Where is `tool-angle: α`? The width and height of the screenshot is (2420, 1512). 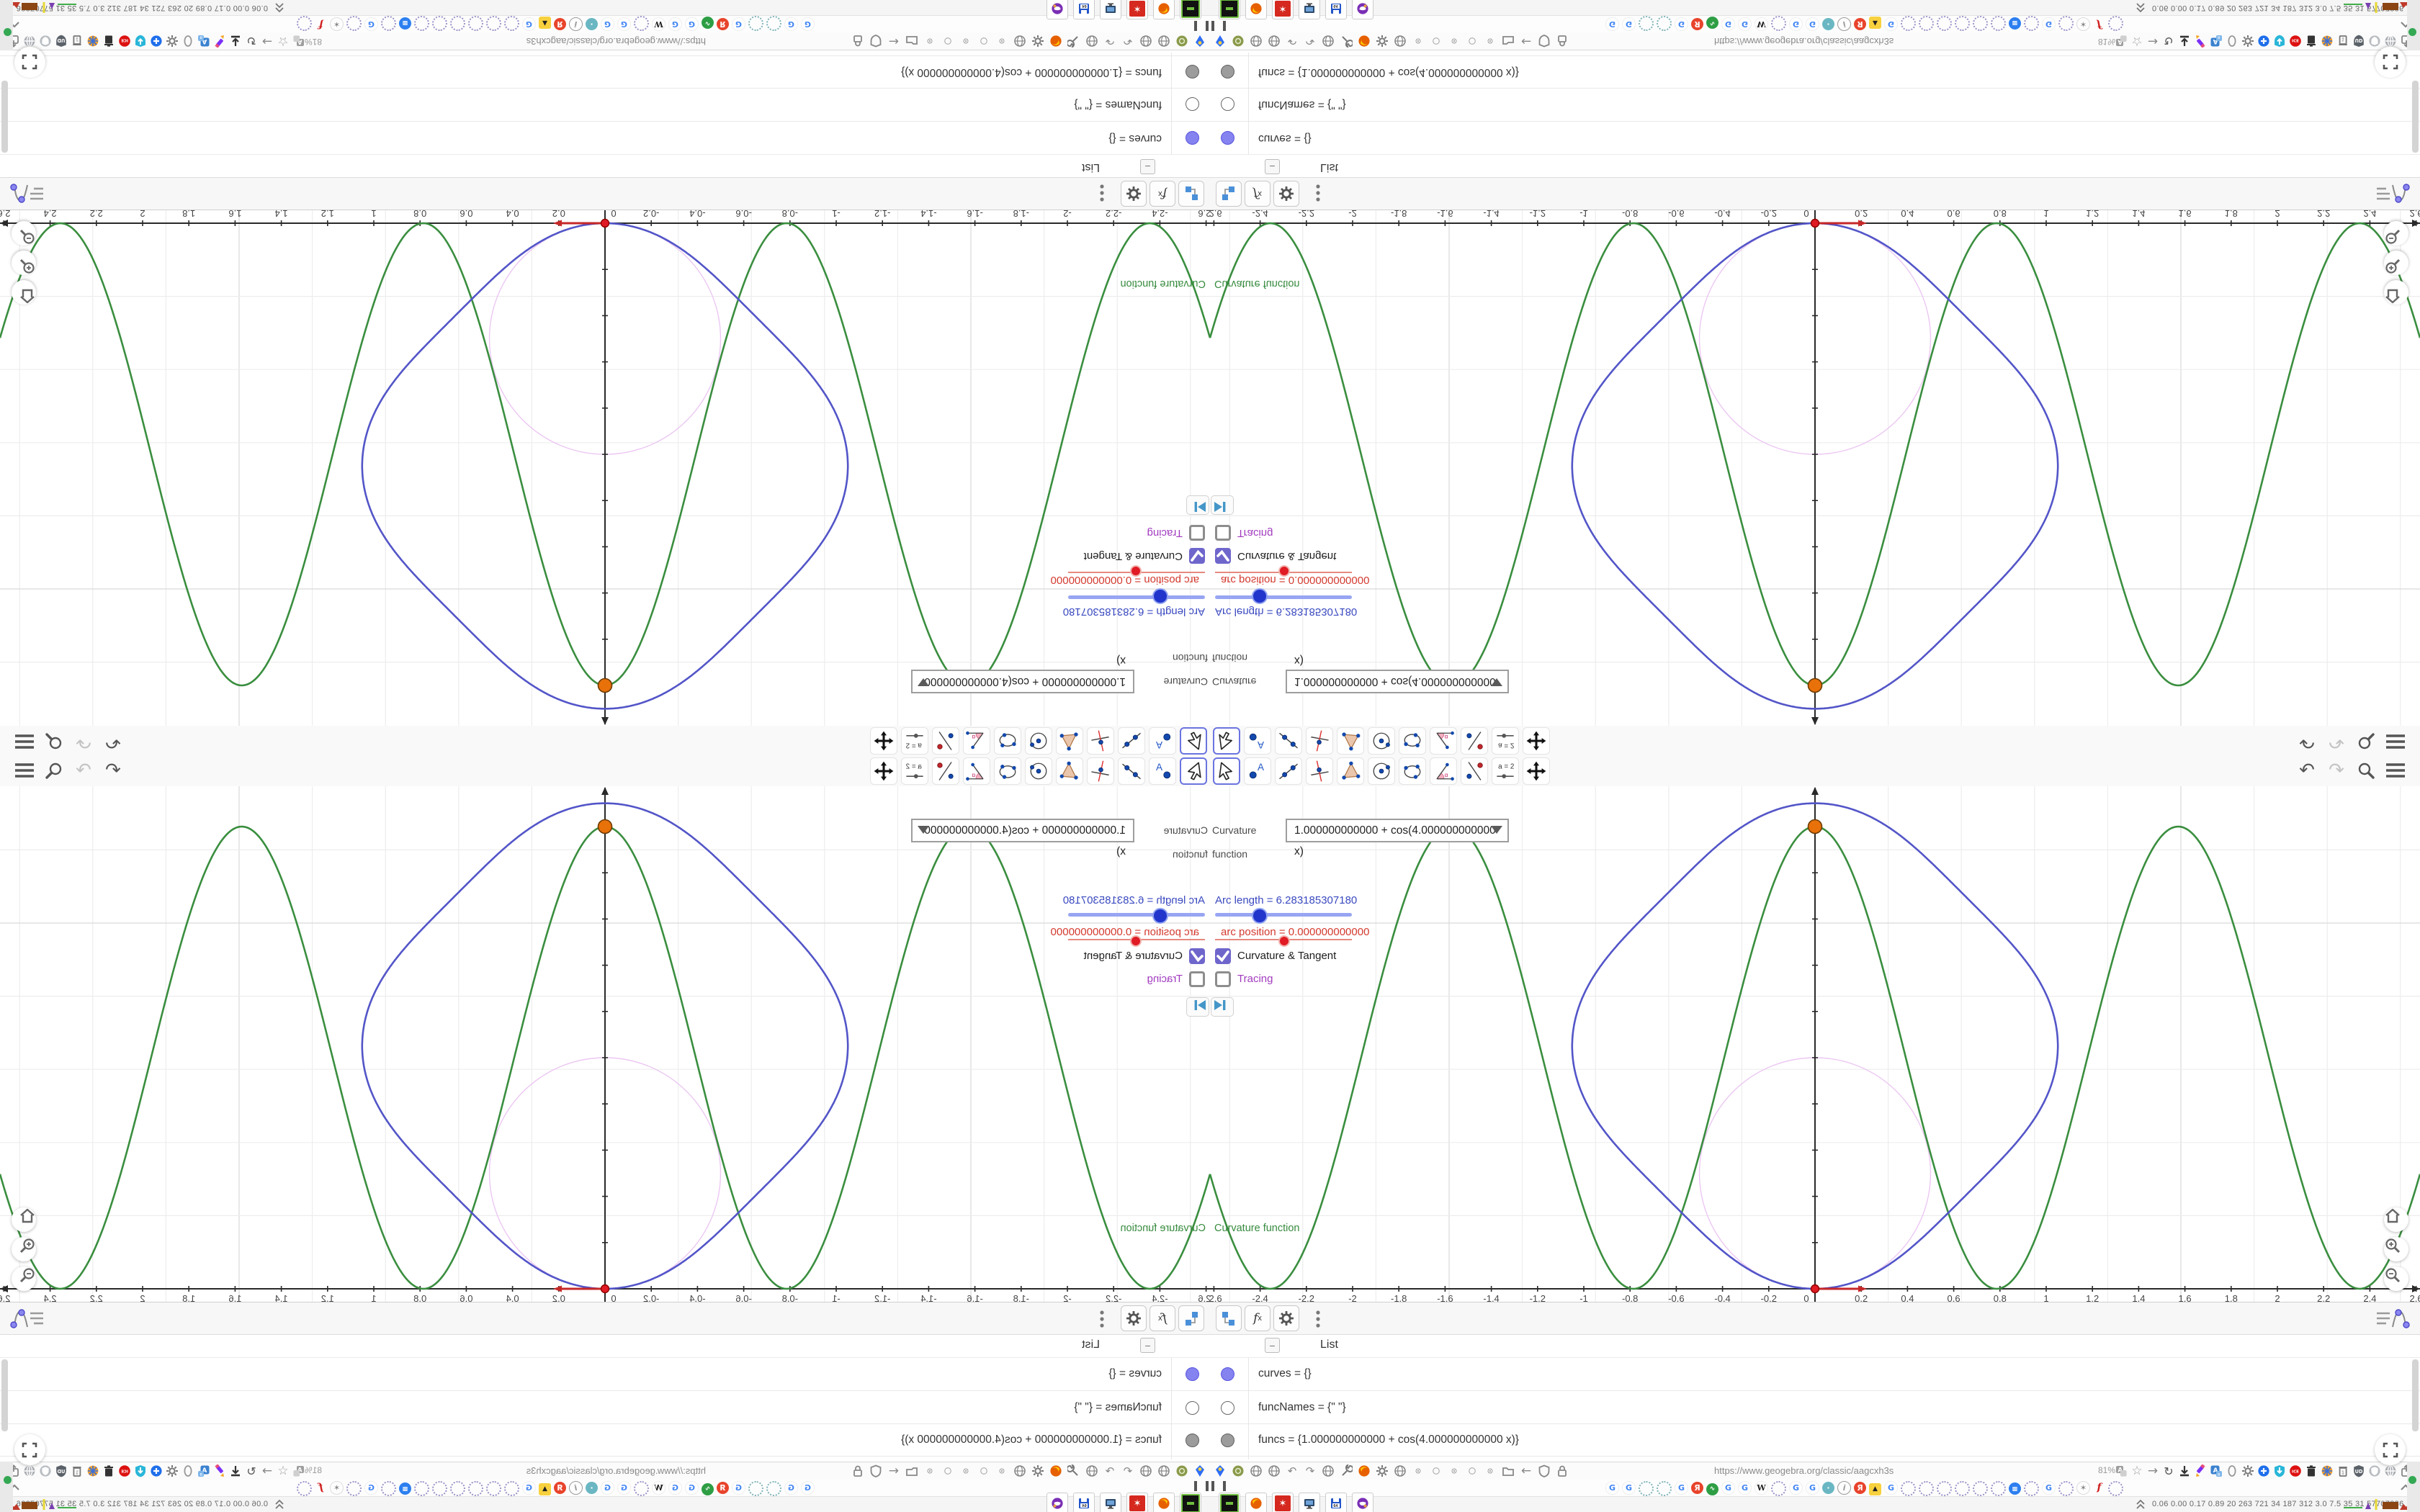 tool-angle: α is located at coordinates (1443, 771).